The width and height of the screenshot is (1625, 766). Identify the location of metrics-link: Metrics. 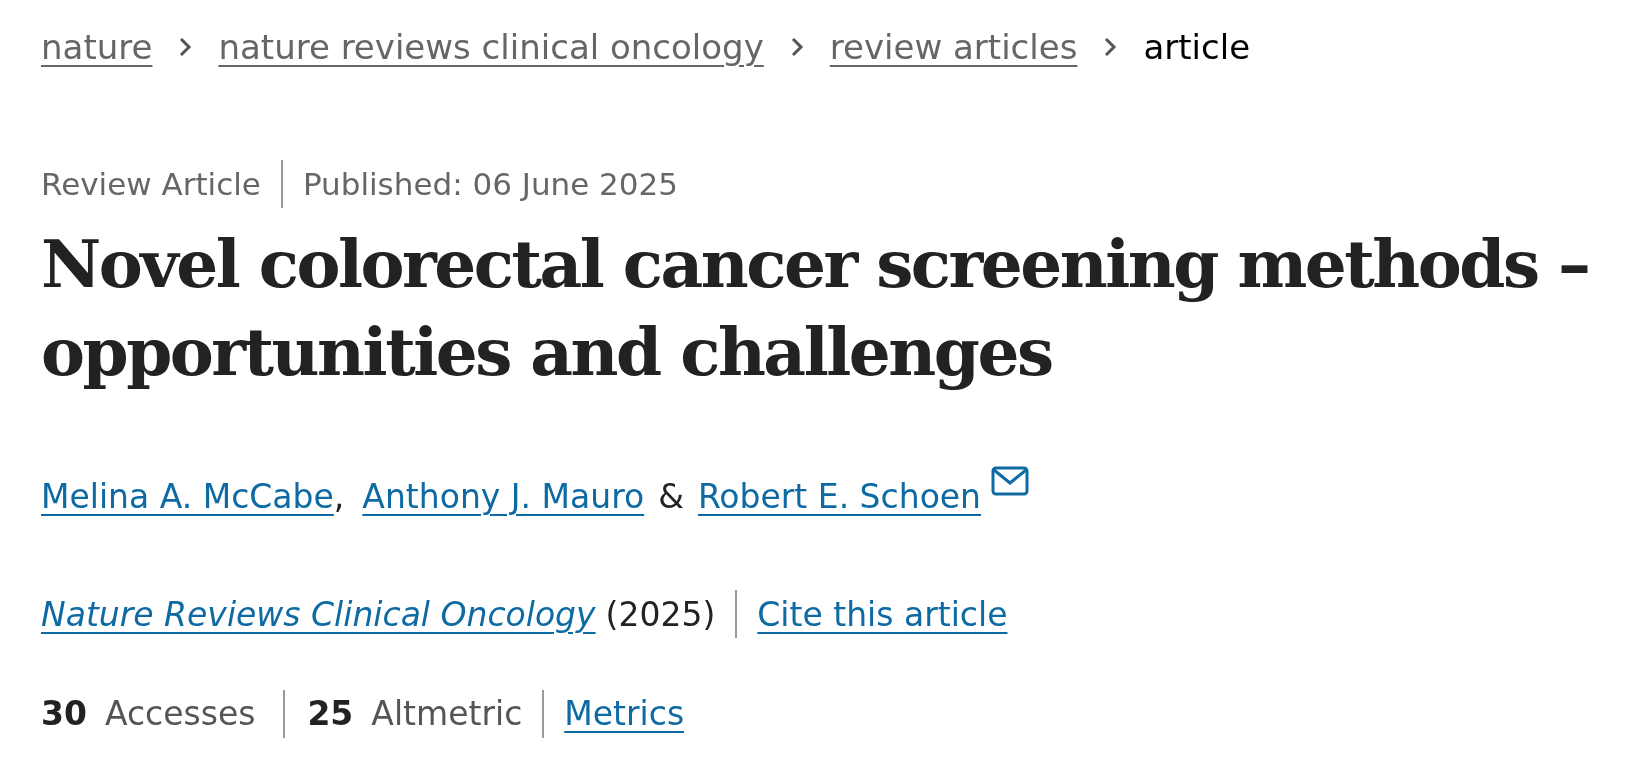
(624, 714).